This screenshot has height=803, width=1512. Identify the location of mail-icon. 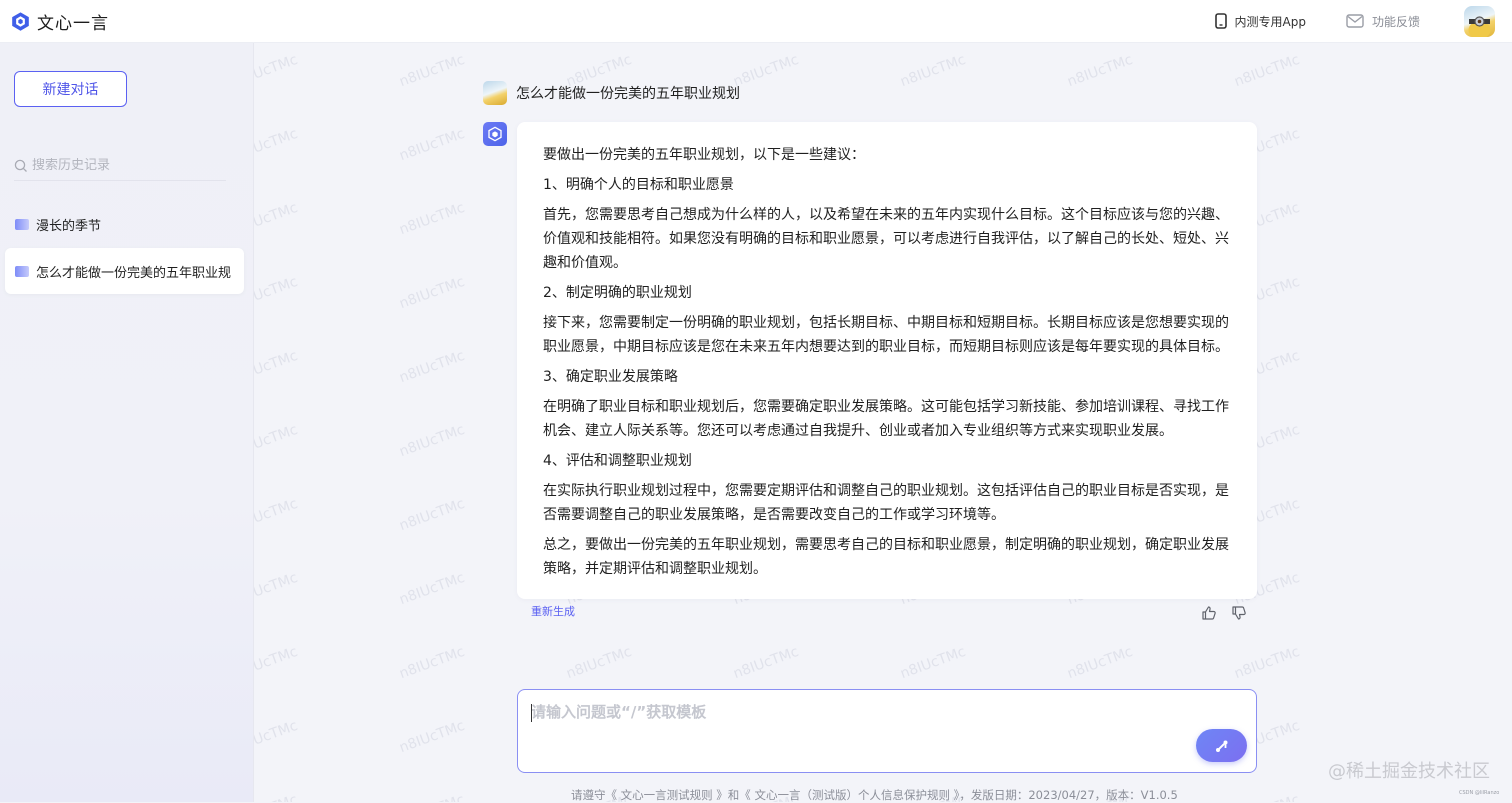
(1355, 21).